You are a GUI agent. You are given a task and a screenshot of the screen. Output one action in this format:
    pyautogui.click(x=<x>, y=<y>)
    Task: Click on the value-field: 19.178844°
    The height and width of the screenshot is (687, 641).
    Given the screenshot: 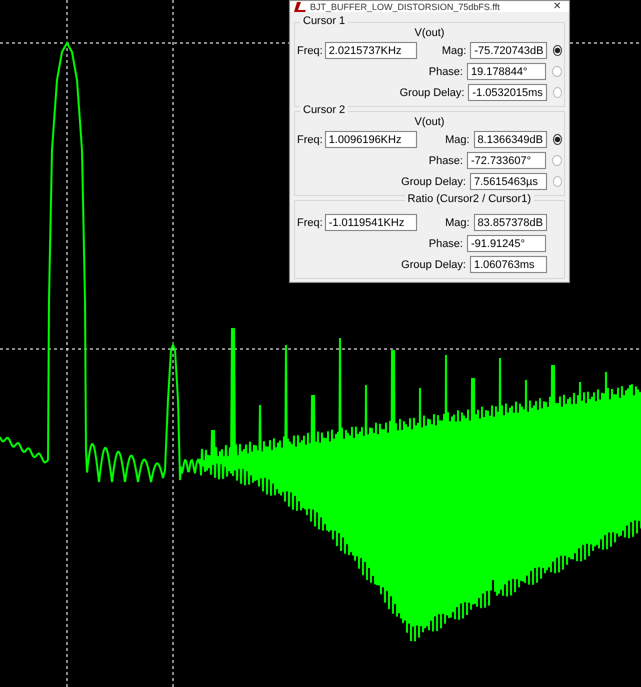 What is the action you would take?
    pyautogui.click(x=506, y=71)
    